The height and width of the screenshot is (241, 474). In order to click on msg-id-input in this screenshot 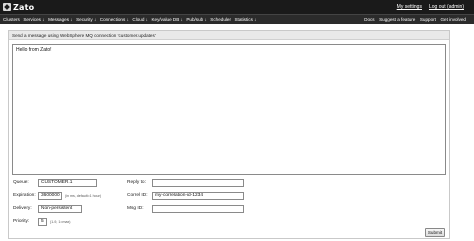, I will do `click(198, 209)`.